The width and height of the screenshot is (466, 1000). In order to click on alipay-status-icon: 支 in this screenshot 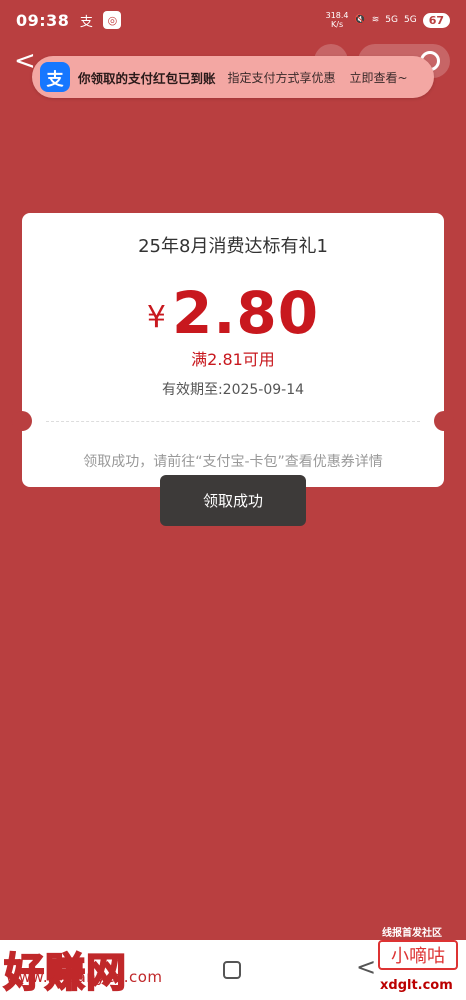, I will do `click(86, 22)`.